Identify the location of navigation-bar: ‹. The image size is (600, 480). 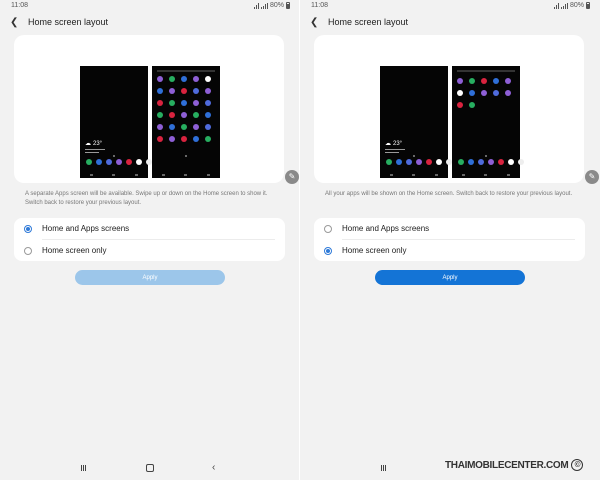
(150, 468).